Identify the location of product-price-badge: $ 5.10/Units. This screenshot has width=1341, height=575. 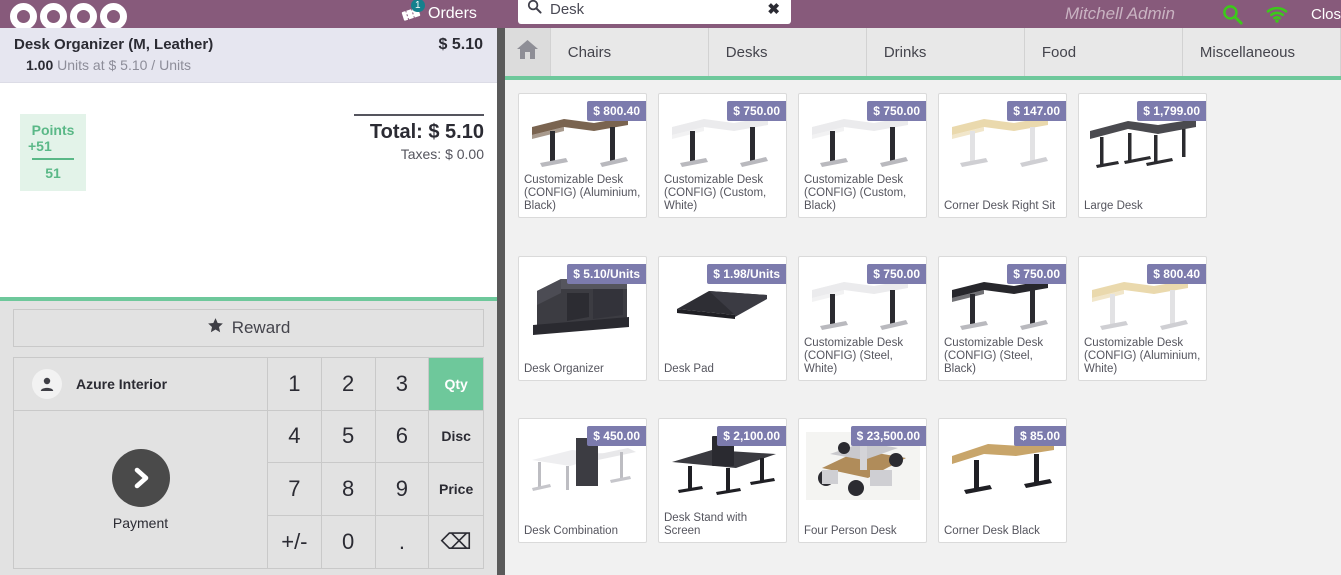
(606, 273).